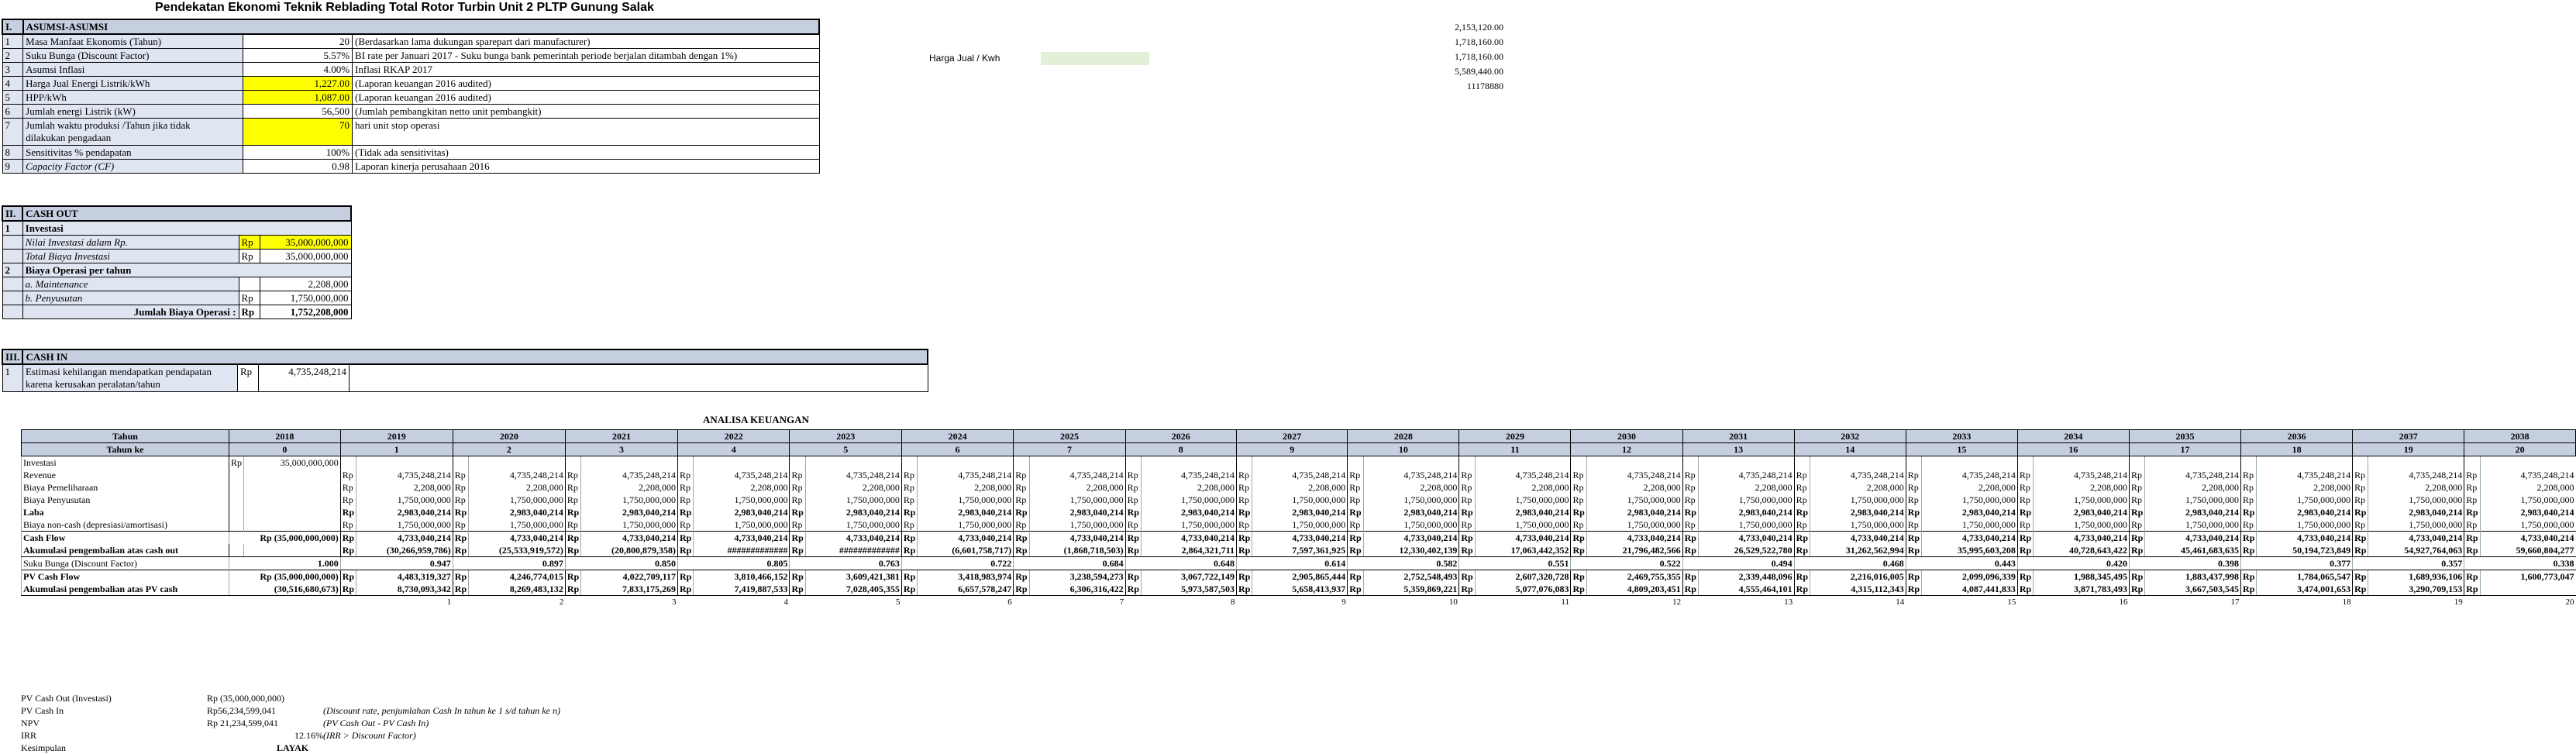 The height and width of the screenshot is (754, 2576). I want to click on discount-factor-cell: 0.648, so click(1180, 563).